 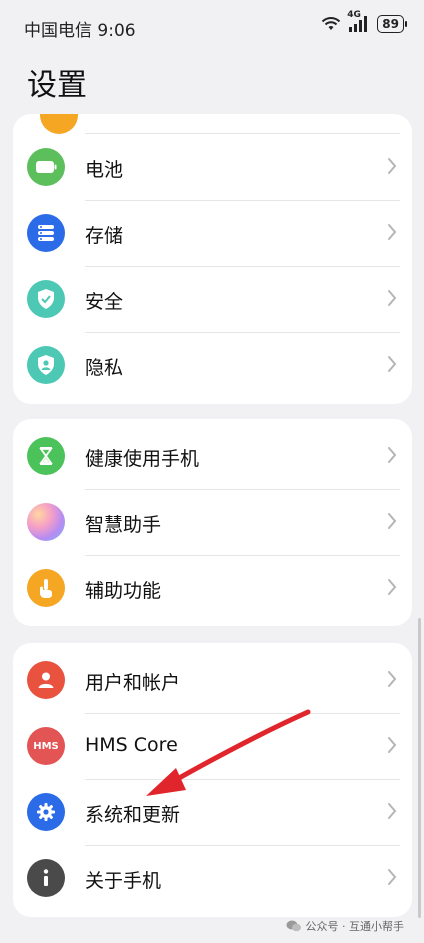 I want to click on watermark-text: 公众号 · 互通小帮手, so click(x=355, y=926).